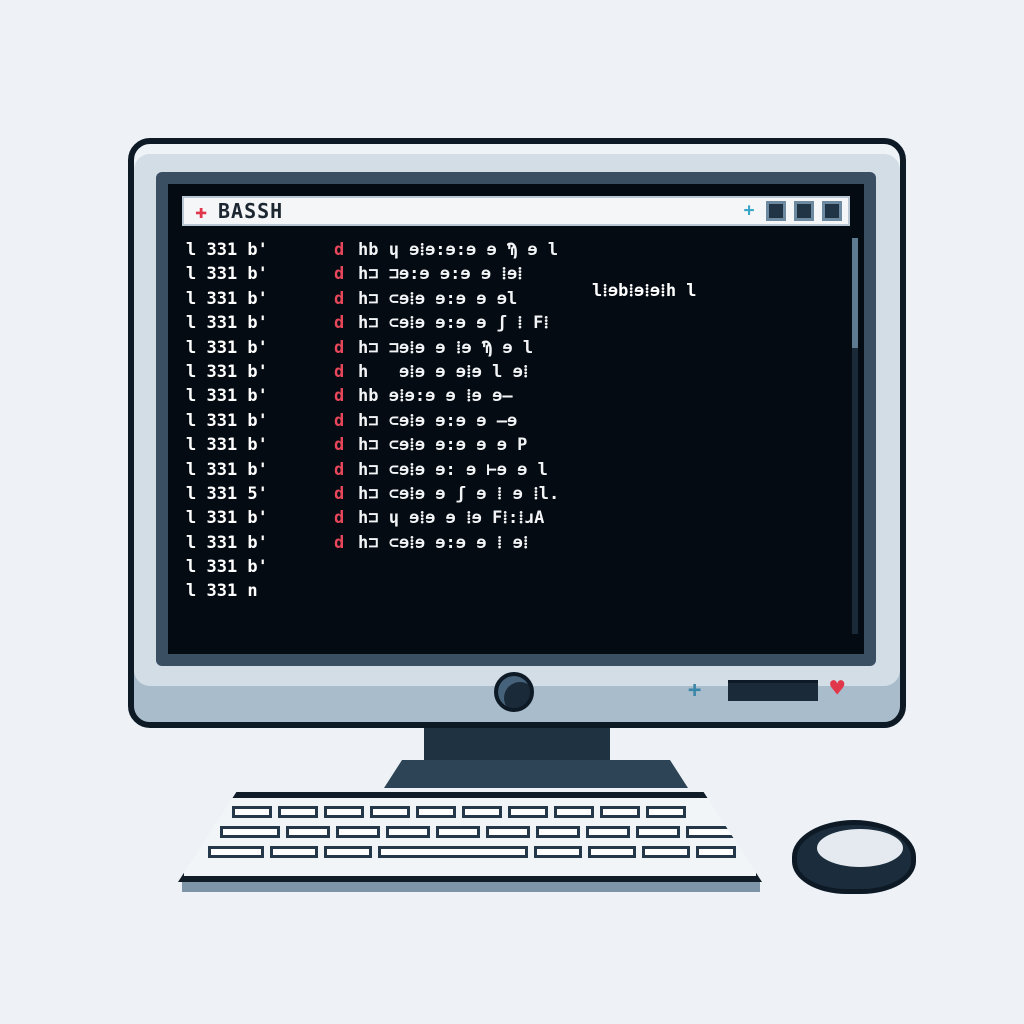 This screenshot has height=1024, width=1024. I want to click on window-controls: +, so click(791, 211).